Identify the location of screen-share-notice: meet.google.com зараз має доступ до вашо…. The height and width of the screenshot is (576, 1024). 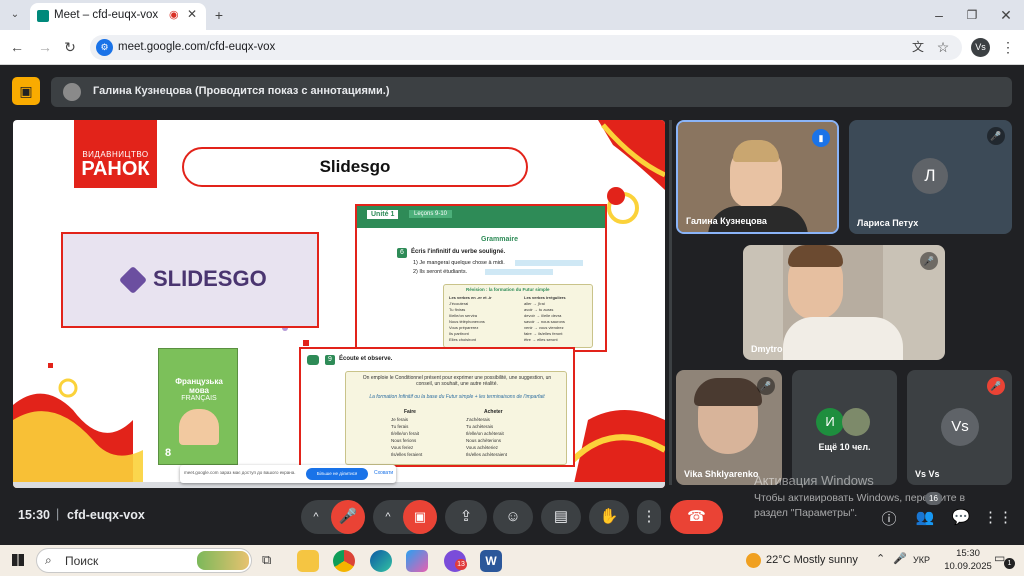
(288, 474).